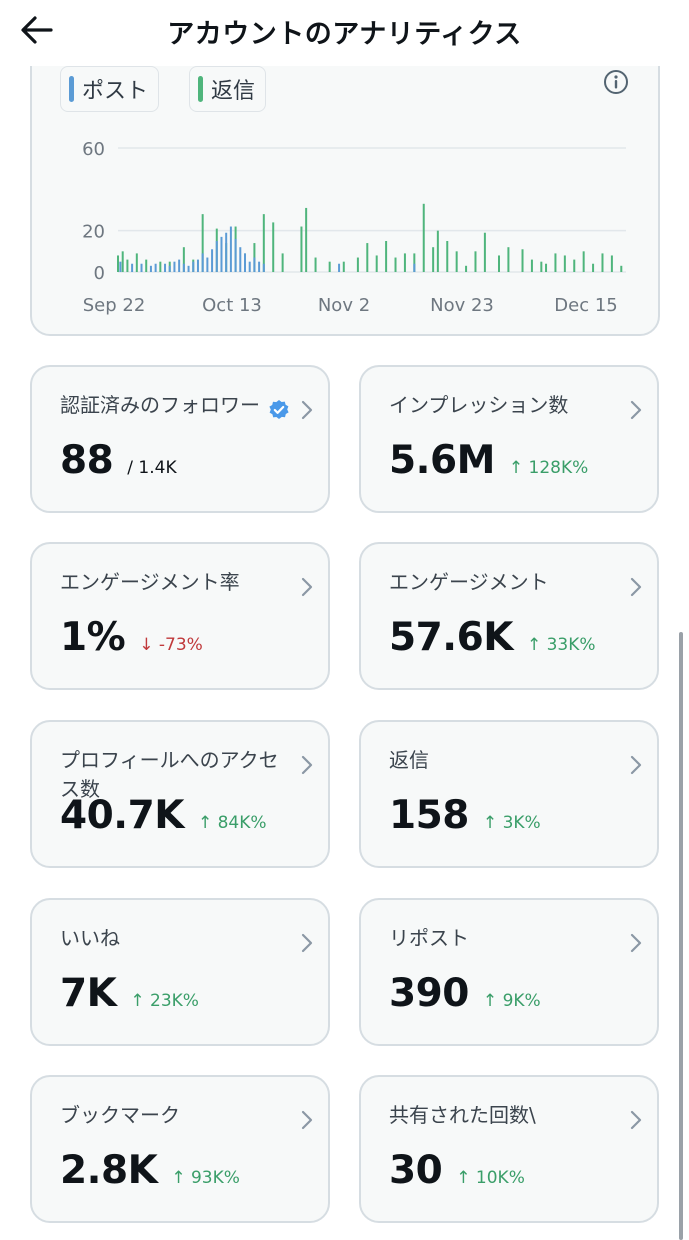 This screenshot has height=1240, width=689. I want to click on metric-card: エンゲージメント 57.6K ↑ 33K%, so click(509, 616).